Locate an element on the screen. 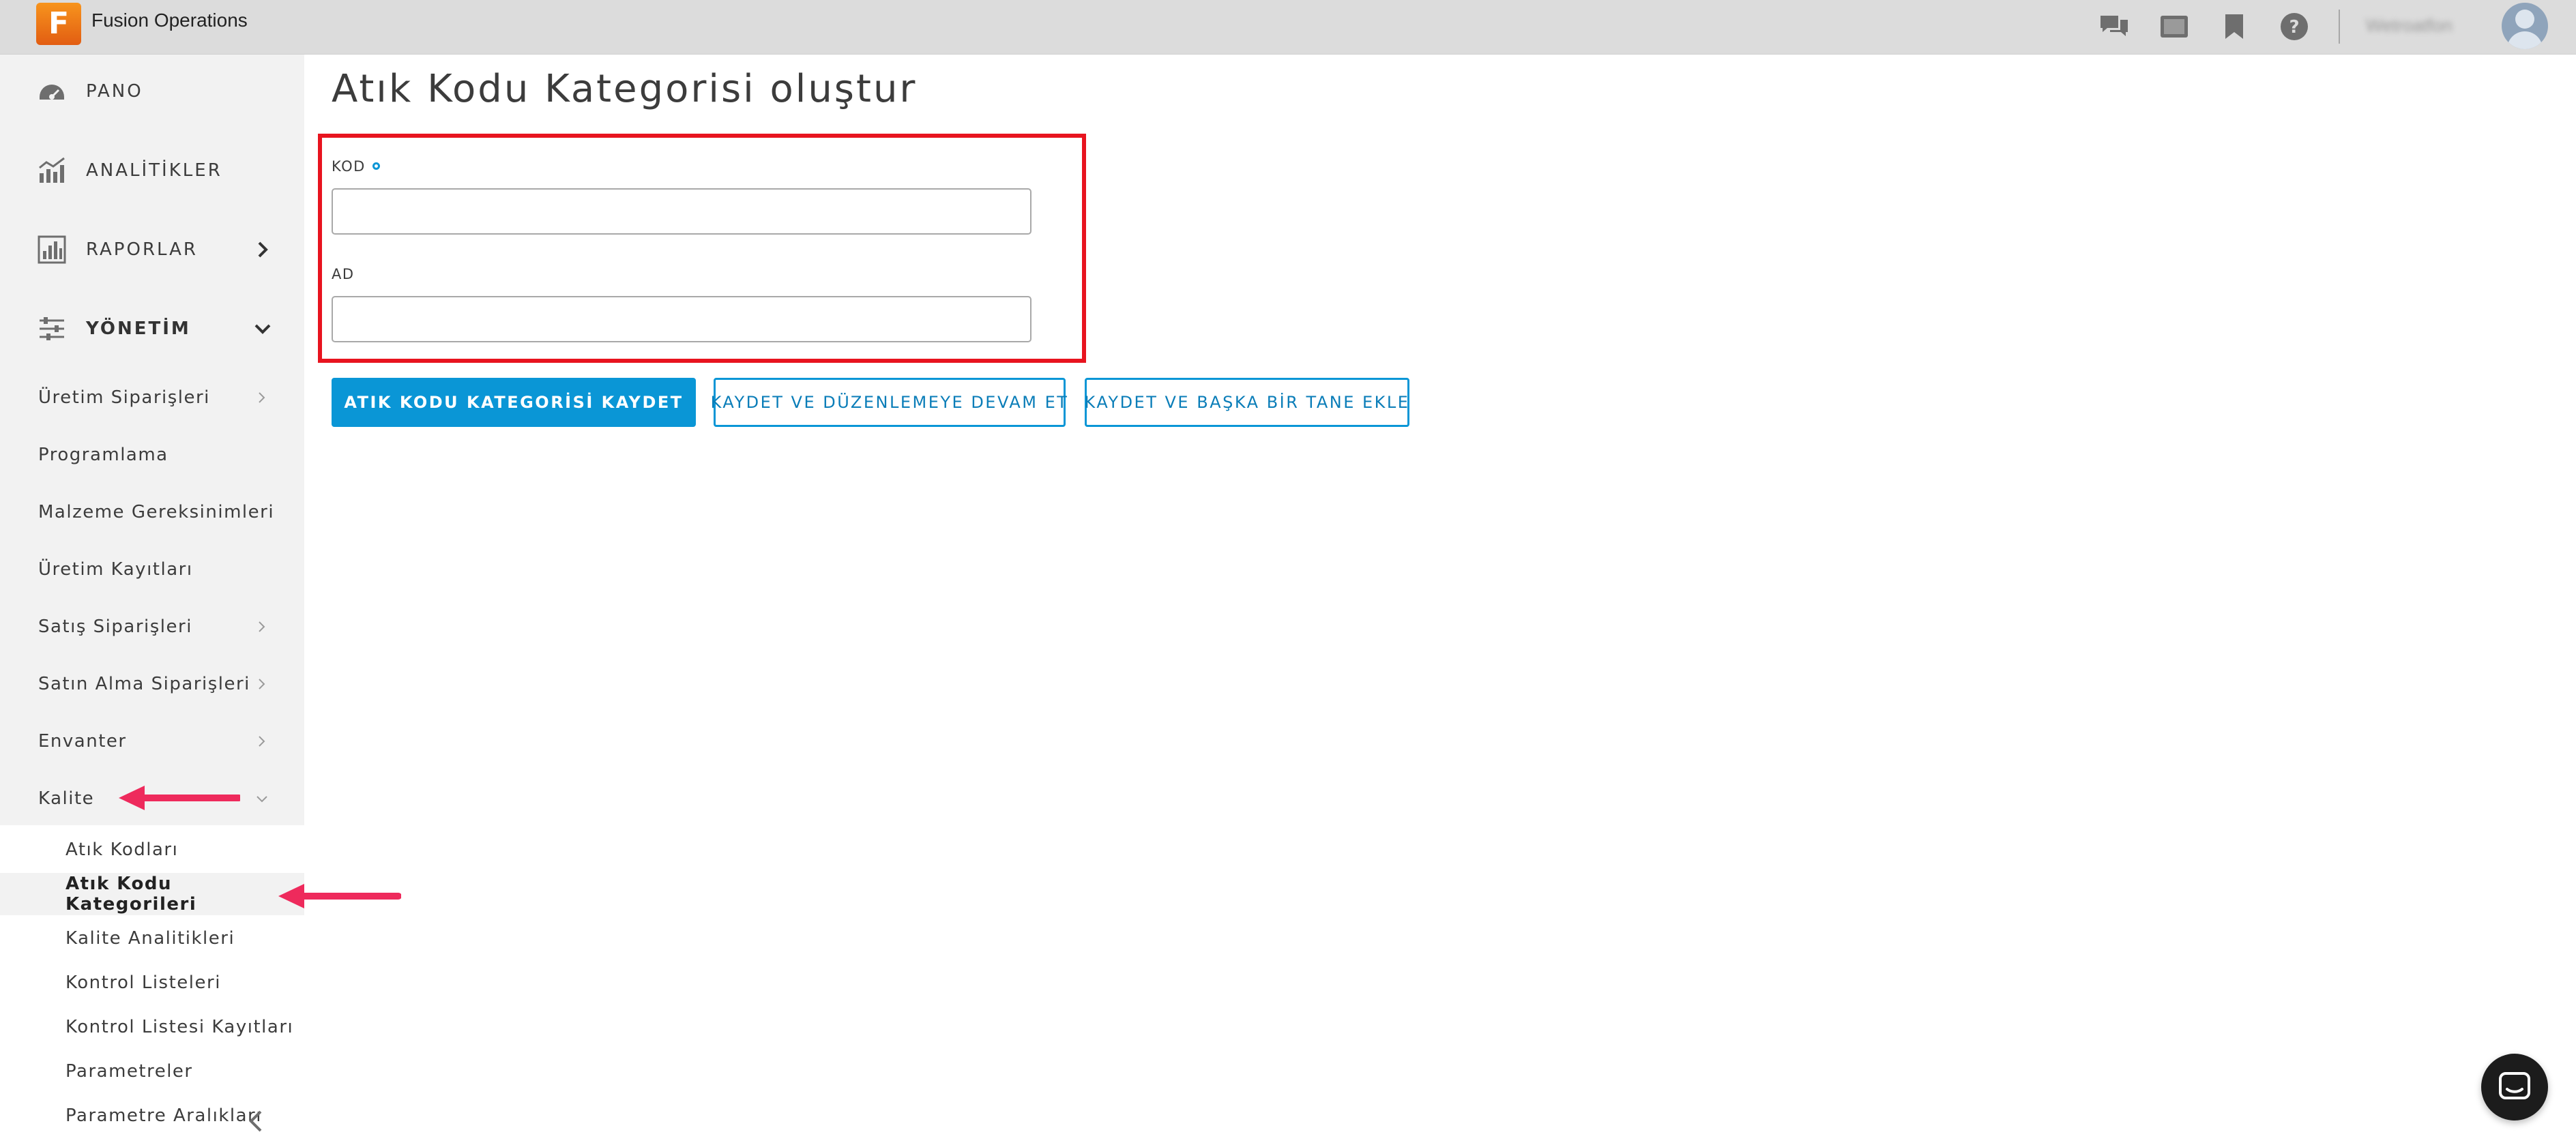  nav-analytics: ANALİTİKLER is located at coordinates (152, 170).